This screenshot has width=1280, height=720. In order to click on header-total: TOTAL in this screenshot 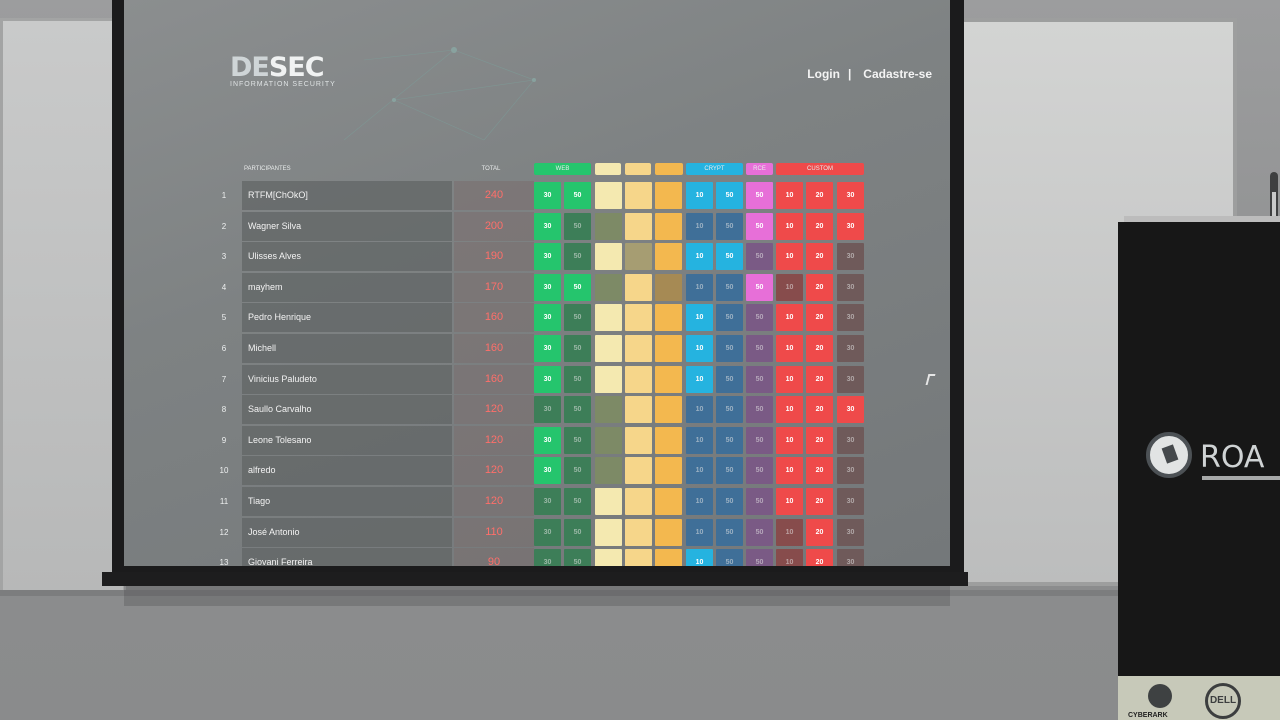, I will do `click(491, 169)`.